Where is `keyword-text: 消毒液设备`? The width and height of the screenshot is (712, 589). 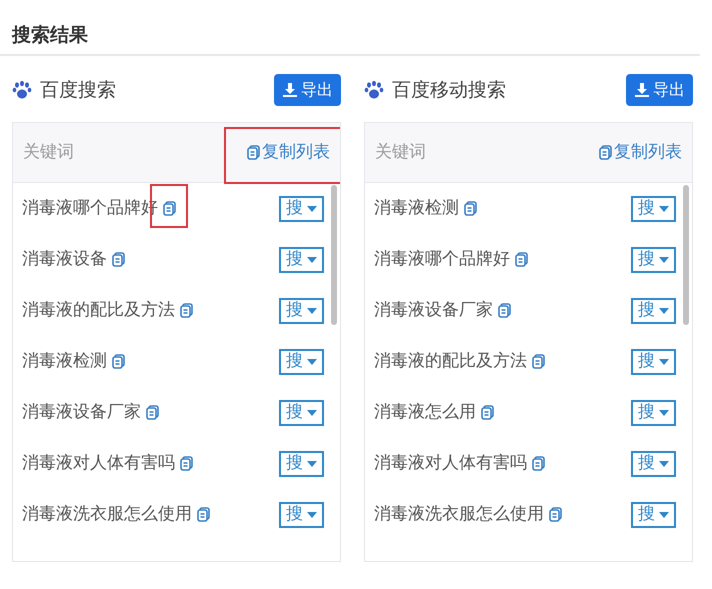 keyword-text: 消毒液设备 is located at coordinates (64, 259).